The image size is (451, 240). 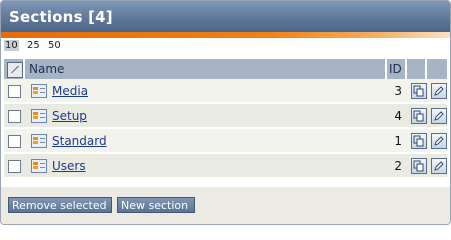 What do you see at coordinates (61, 17) in the screenshot?
I see `panel-title: Sections [4]` at bounding box center [61, 17].